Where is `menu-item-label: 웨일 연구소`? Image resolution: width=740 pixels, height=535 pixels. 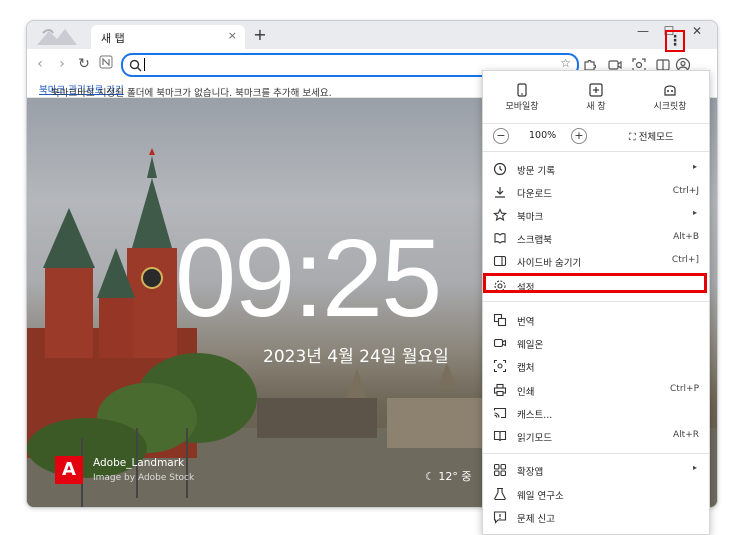
menu-item-label: 웨일 연구소 is located at coordinates (540, 496).